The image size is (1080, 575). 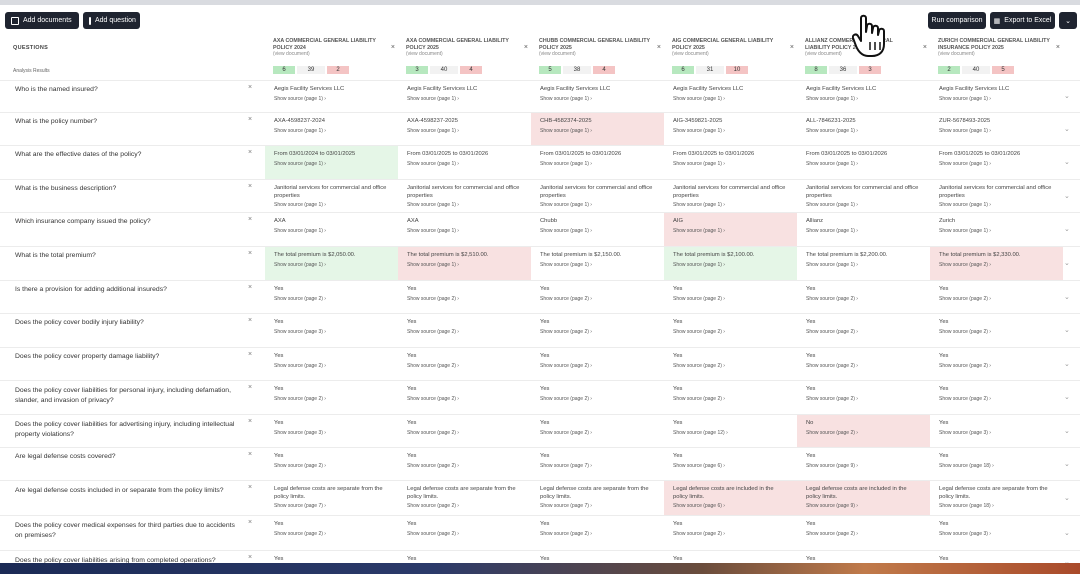 I want to click on run-comparison-button: Run comparison, so click(x=957, y=20).